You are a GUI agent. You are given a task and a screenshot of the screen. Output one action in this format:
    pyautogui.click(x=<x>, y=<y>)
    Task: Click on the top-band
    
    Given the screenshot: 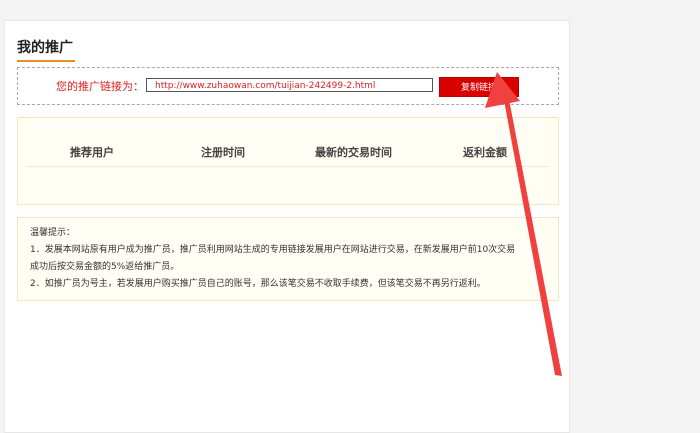 What is the action you would take?
    pyautogui.click(x=350, y=6)
    